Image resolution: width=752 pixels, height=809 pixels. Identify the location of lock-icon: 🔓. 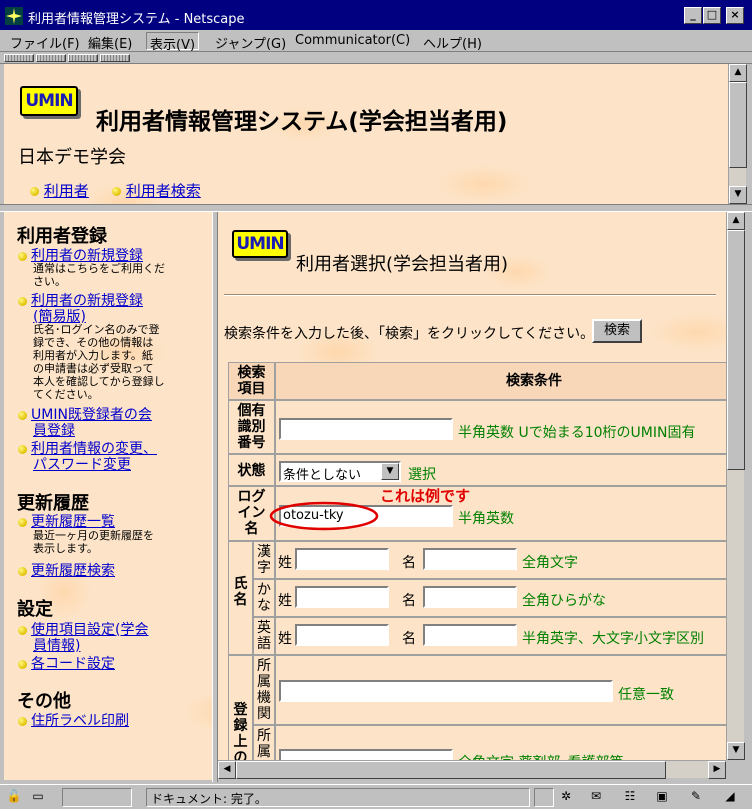
(14, 797).